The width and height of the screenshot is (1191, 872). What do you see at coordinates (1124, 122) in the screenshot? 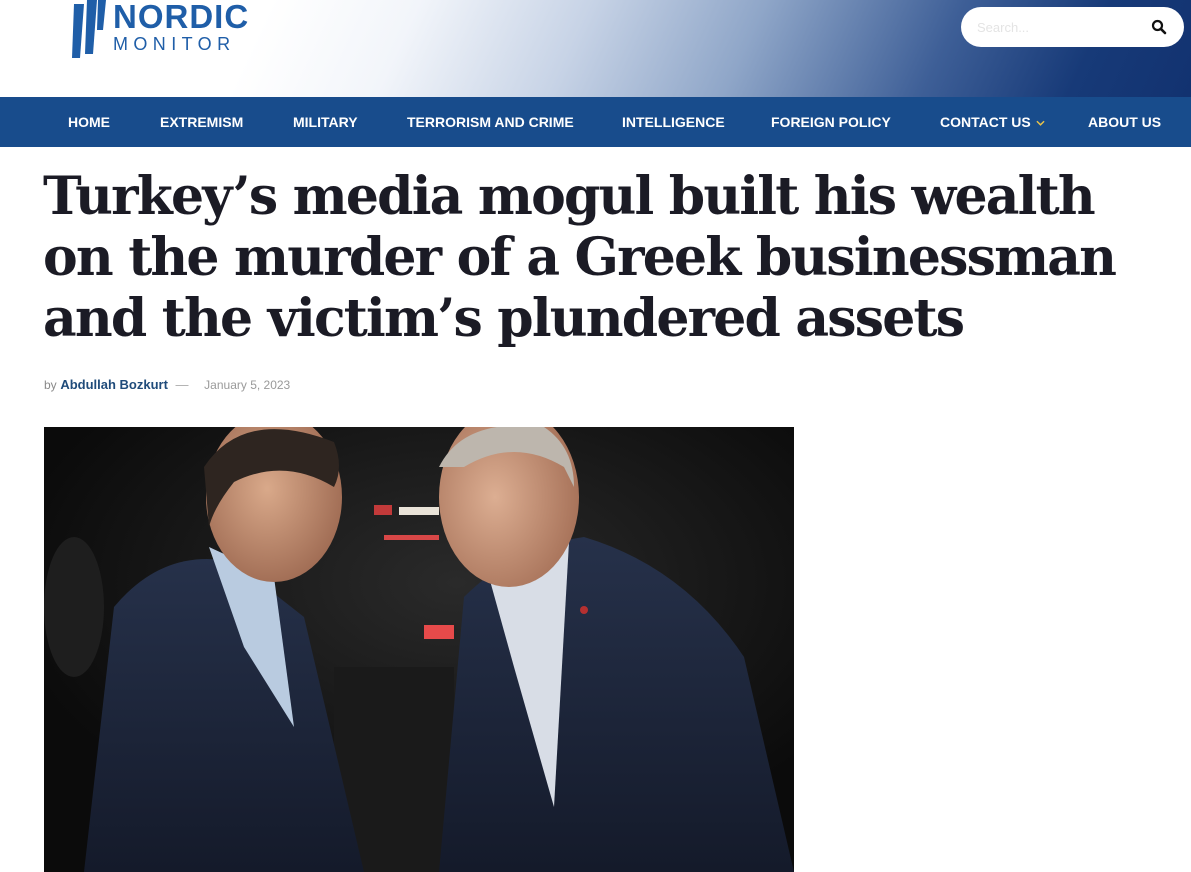
I see `nav-item-about-us: ABOUT US` at bounding box center [1124, 122].